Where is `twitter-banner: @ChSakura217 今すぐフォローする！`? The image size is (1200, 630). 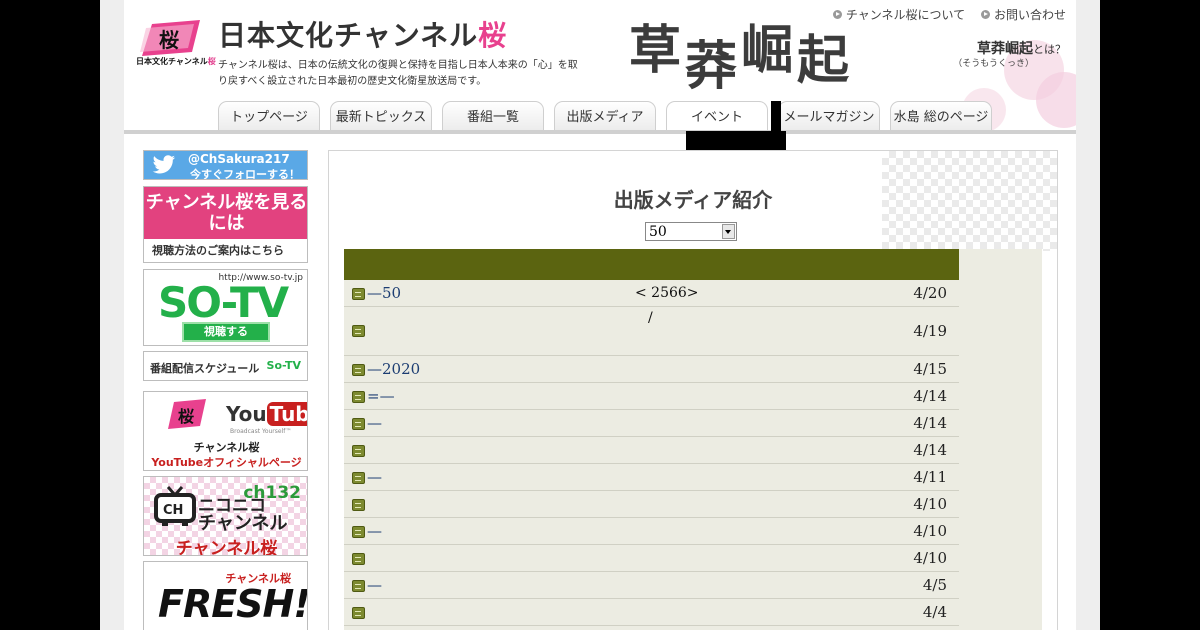
twitter-banner: @ChSakura217 今すぐフォローする！ is located at coordinates (225, 165).